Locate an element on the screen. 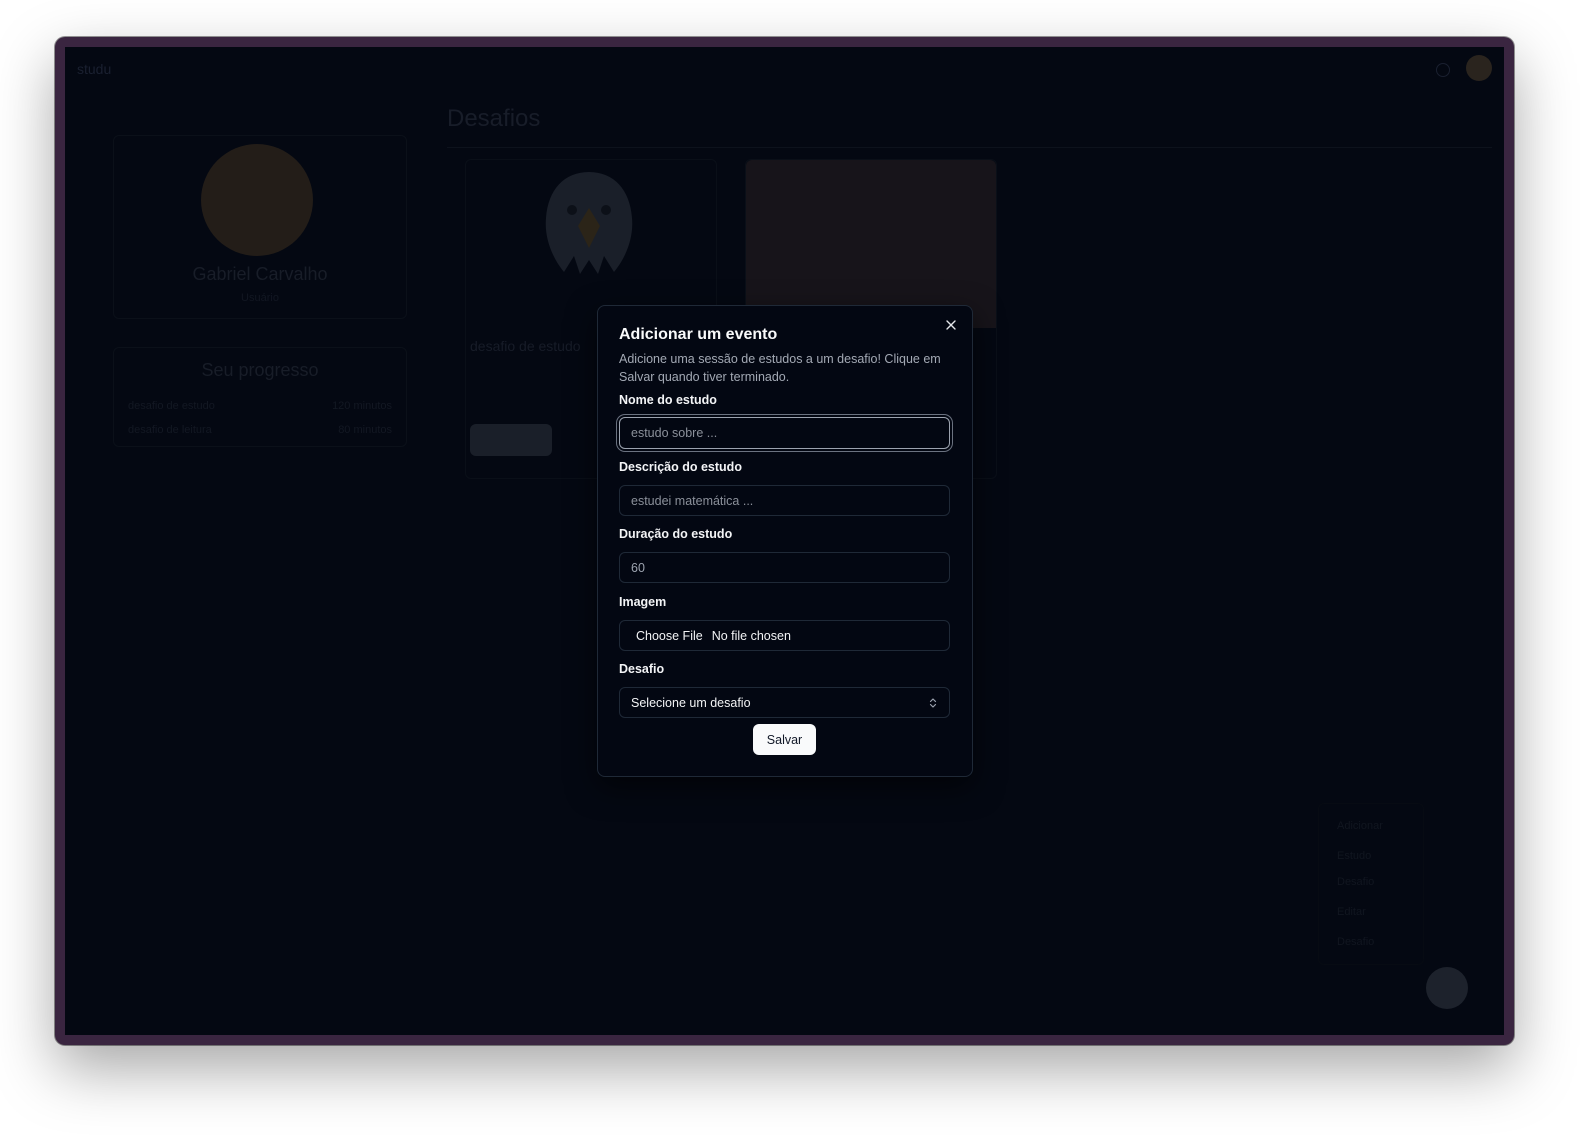  choose-file-button: Choose File is located at coordinates (669, 636).